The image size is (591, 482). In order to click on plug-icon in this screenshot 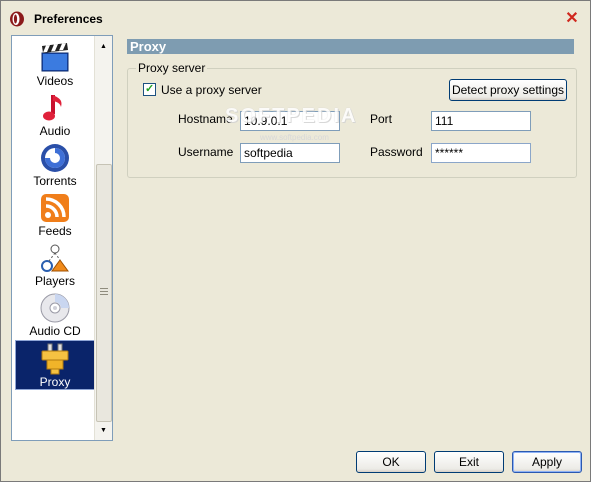, I will do `click(55, 359)`.